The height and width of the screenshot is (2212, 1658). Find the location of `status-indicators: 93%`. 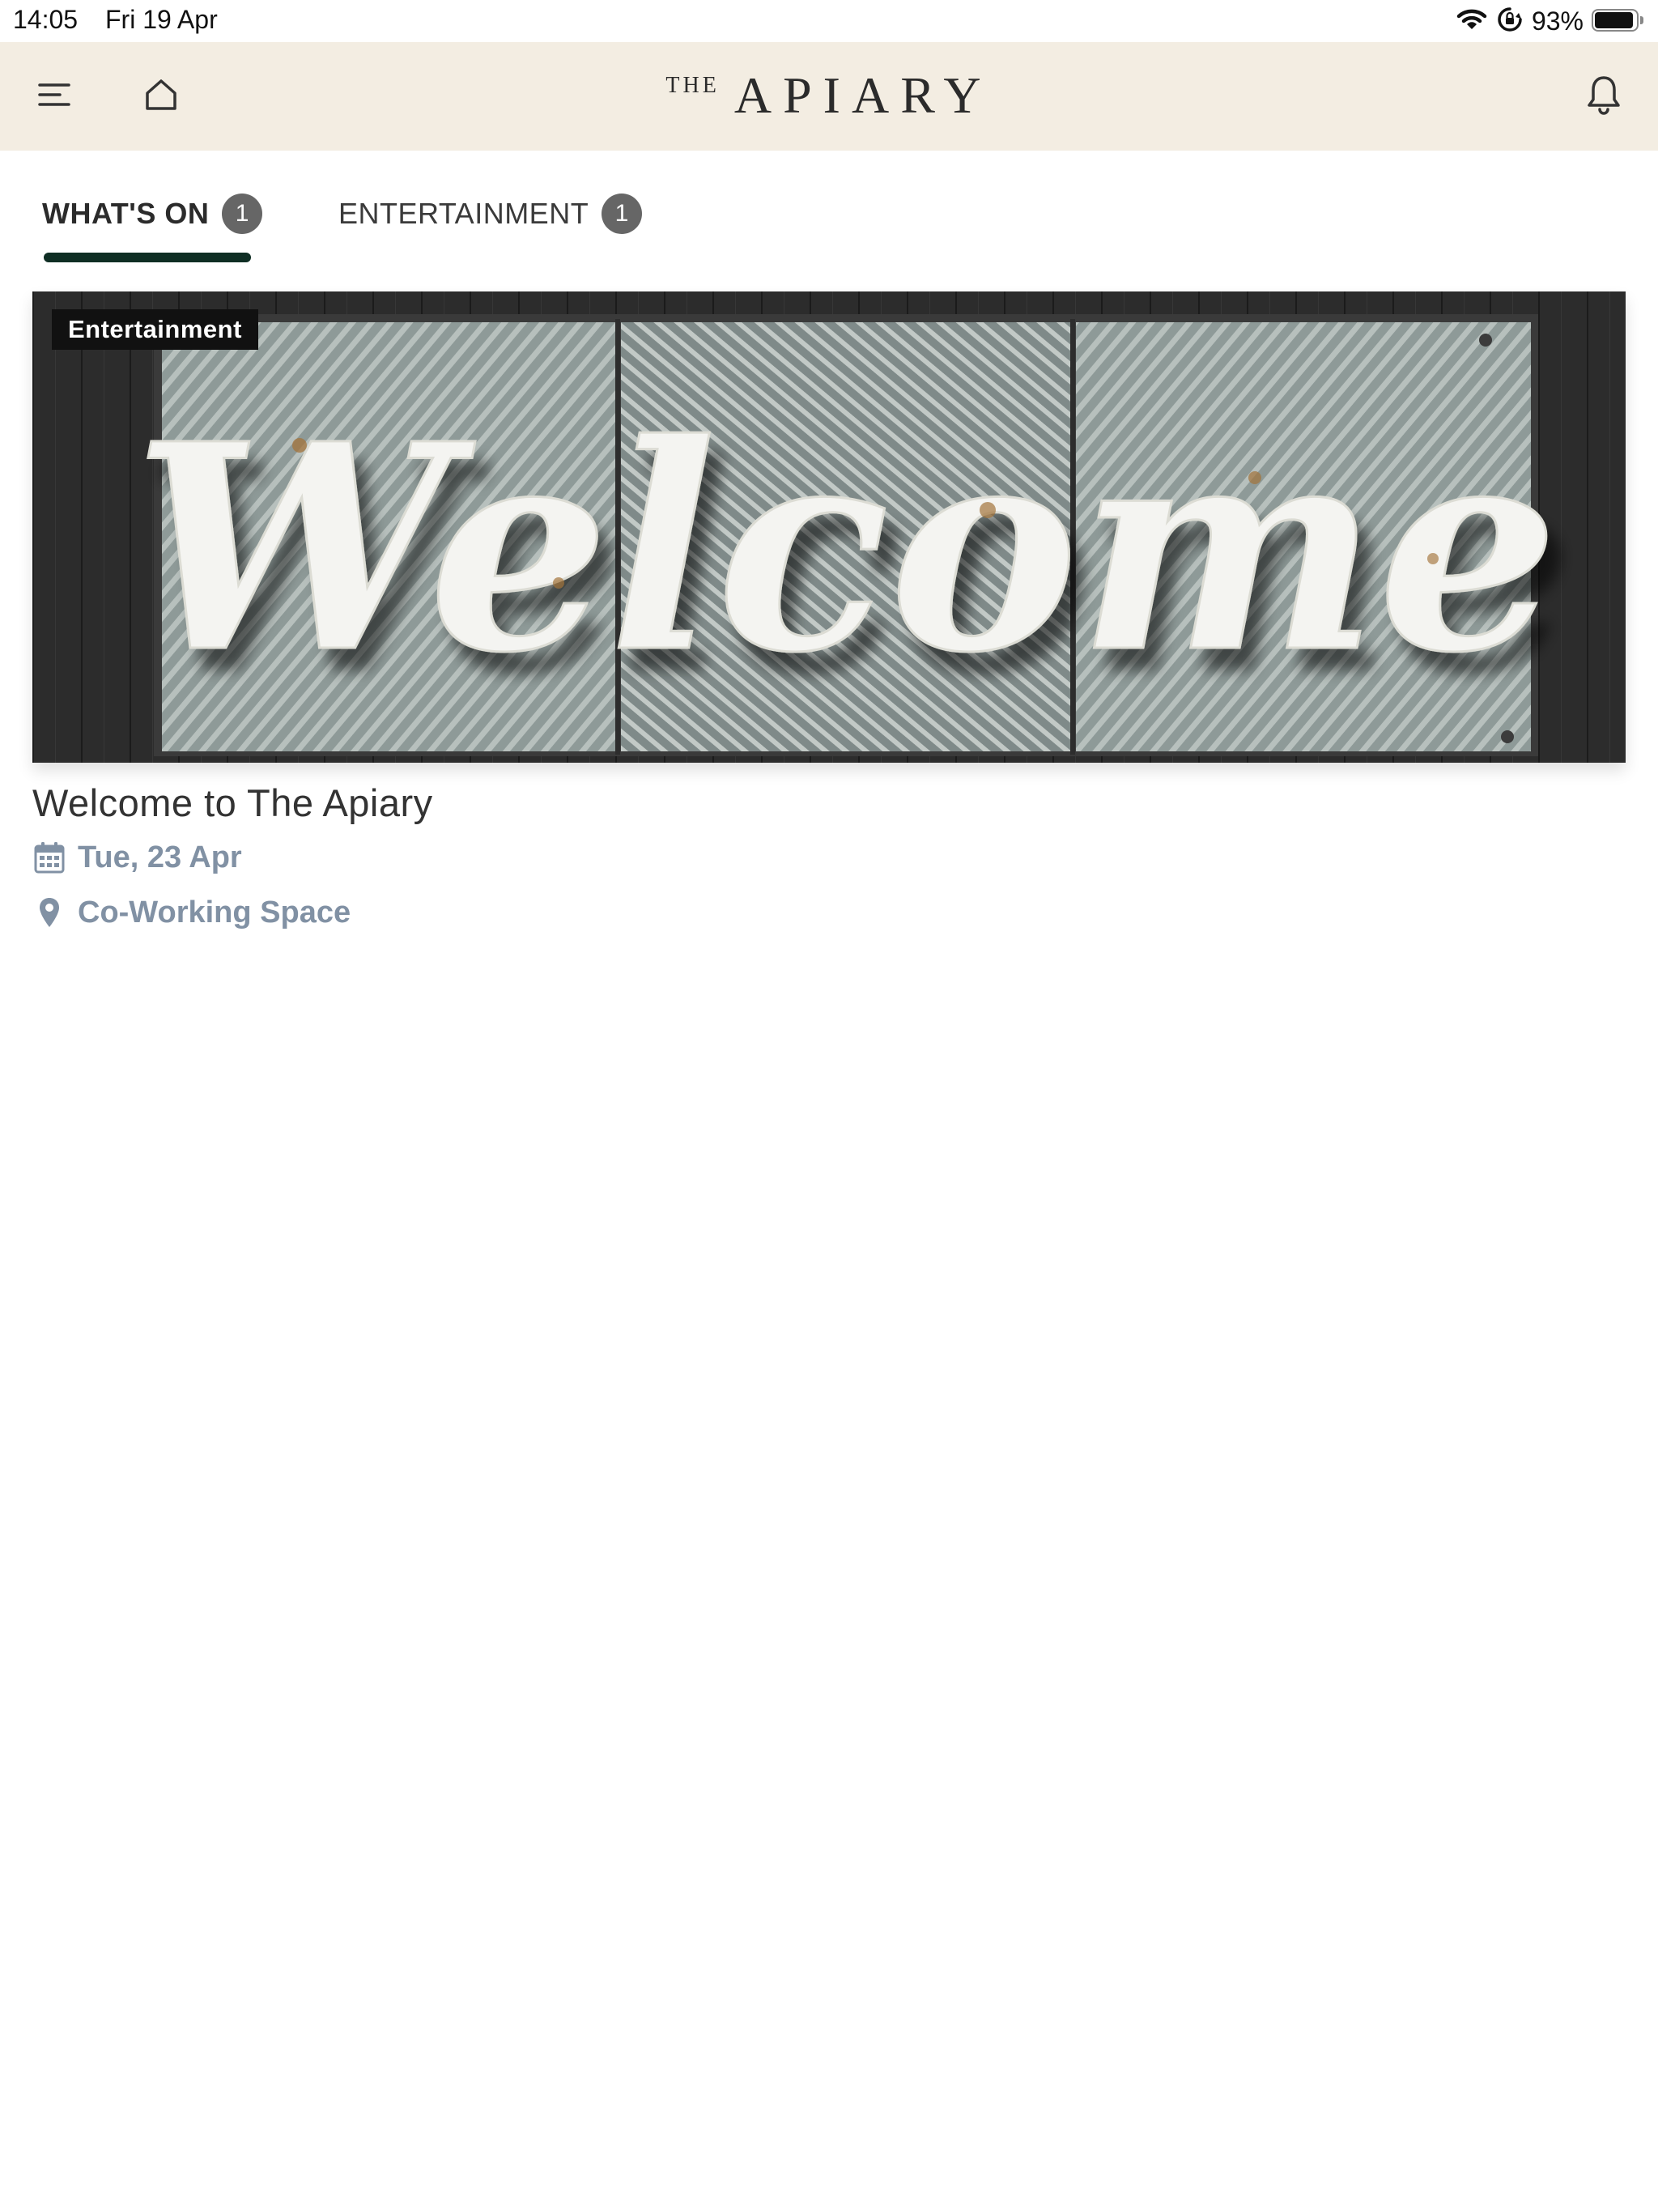

status-indicators: 93% is located at coordinates (1550, 21).